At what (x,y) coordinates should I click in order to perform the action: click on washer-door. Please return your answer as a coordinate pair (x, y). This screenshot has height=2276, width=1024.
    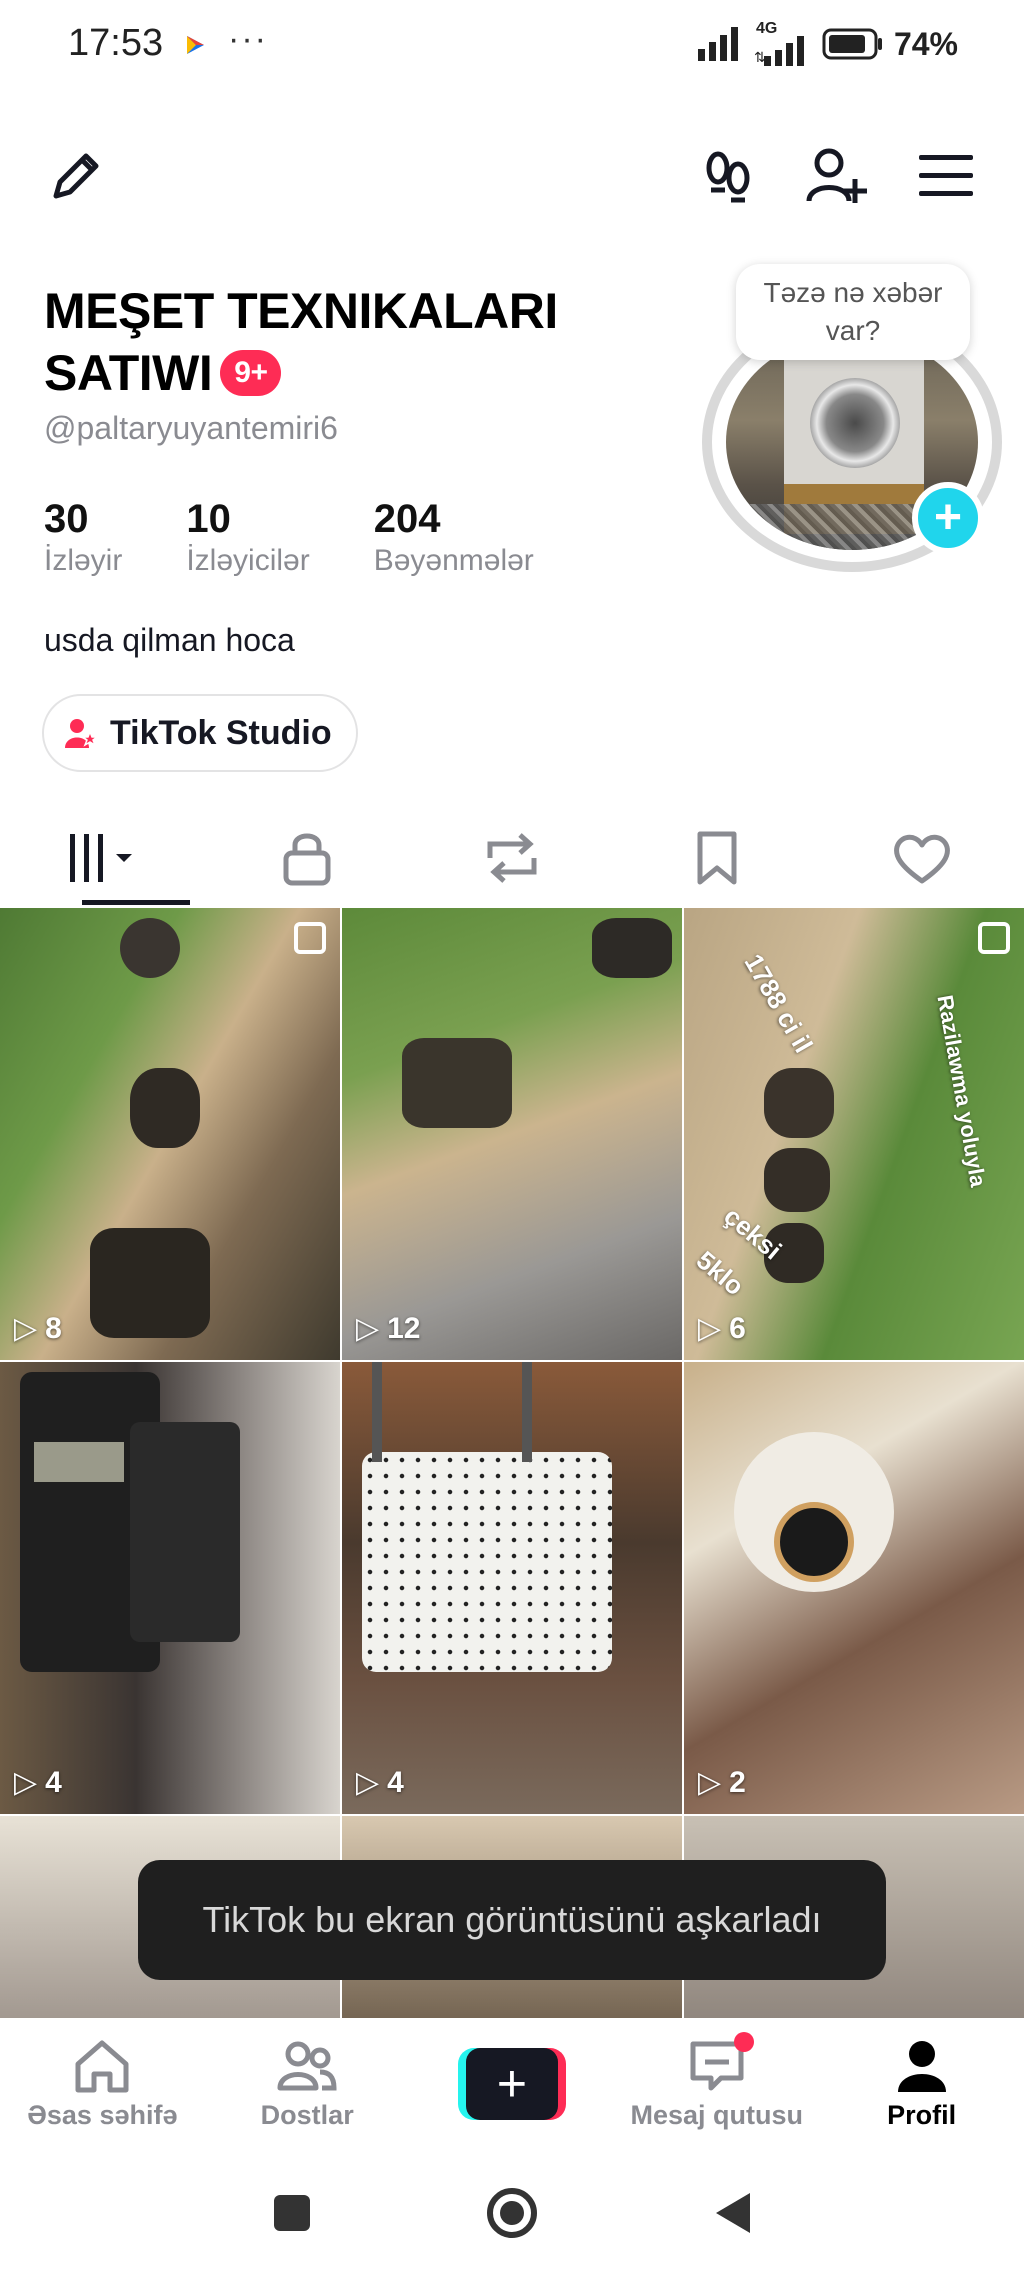
    Looking at the image, I should click on (855, 423).